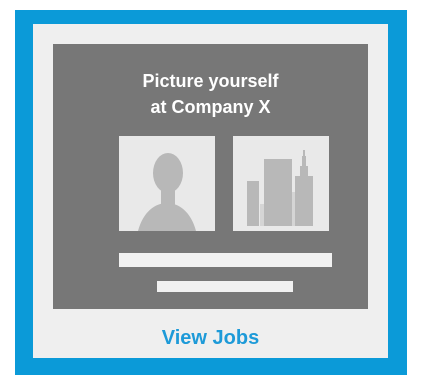  I want to click on view-jobs-link: View Jobs, so click(210, 338).